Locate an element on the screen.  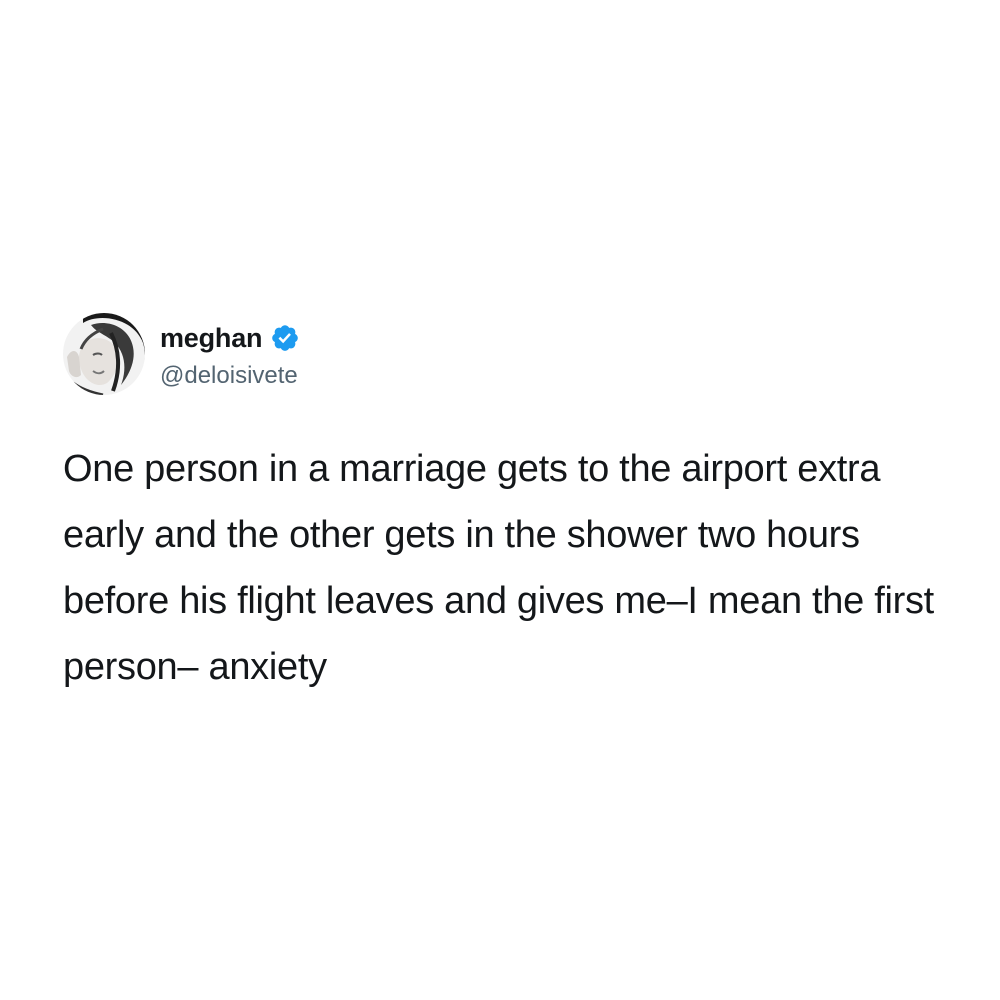
avatar-photo is located at coordinates (104, 354).